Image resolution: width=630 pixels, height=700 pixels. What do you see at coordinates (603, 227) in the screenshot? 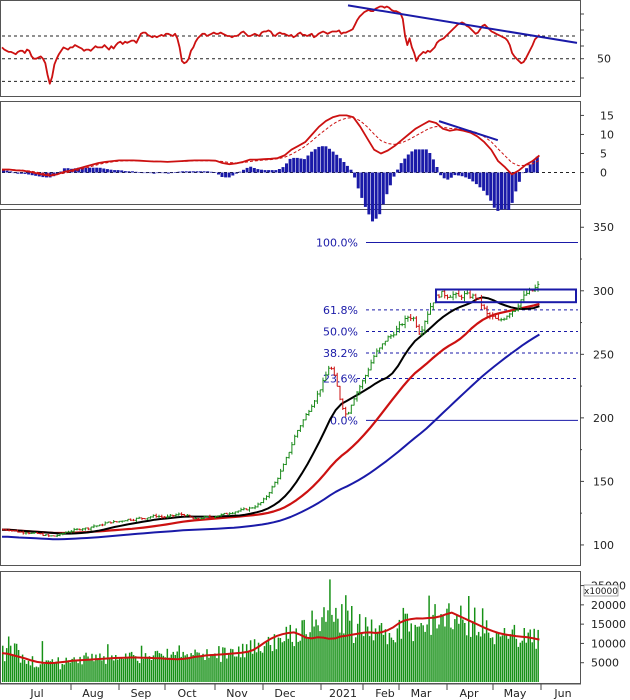
I see `price-tick-label-0: 350` at bounding box center [603, 227].